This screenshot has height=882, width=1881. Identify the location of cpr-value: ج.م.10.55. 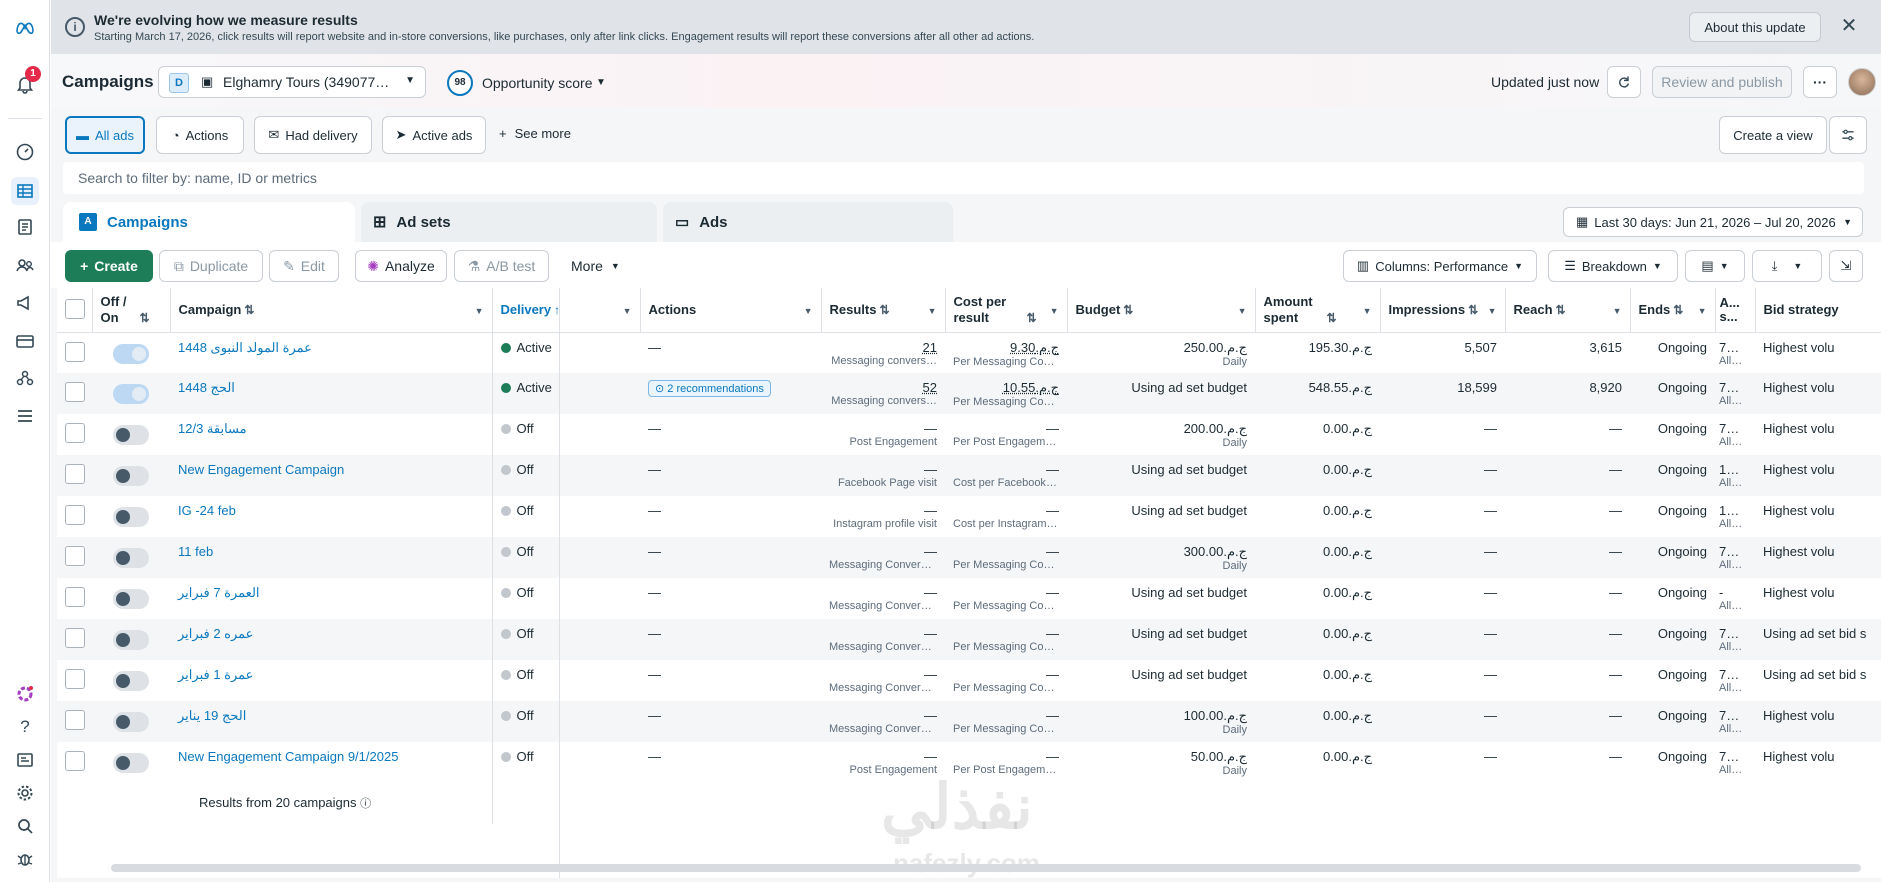
(1006, 388).